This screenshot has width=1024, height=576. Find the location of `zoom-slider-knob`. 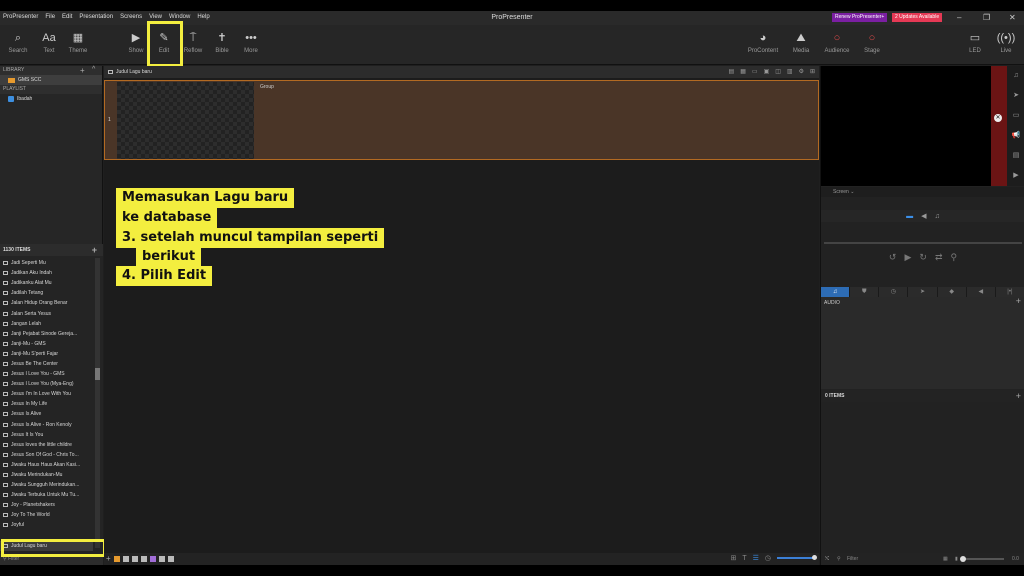

zoom-slider-knob is located at coordinates (814, 557).